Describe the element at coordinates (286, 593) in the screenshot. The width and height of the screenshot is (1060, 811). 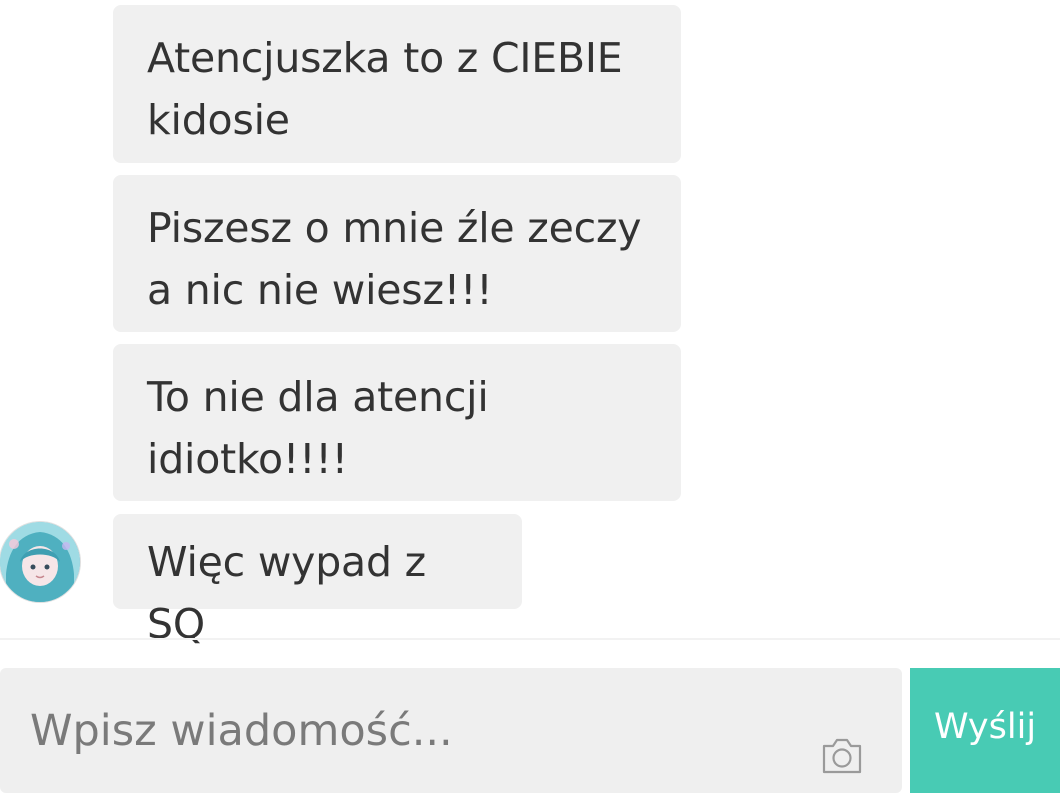
I see `message-text: Więc wypad z SQ` at that location.